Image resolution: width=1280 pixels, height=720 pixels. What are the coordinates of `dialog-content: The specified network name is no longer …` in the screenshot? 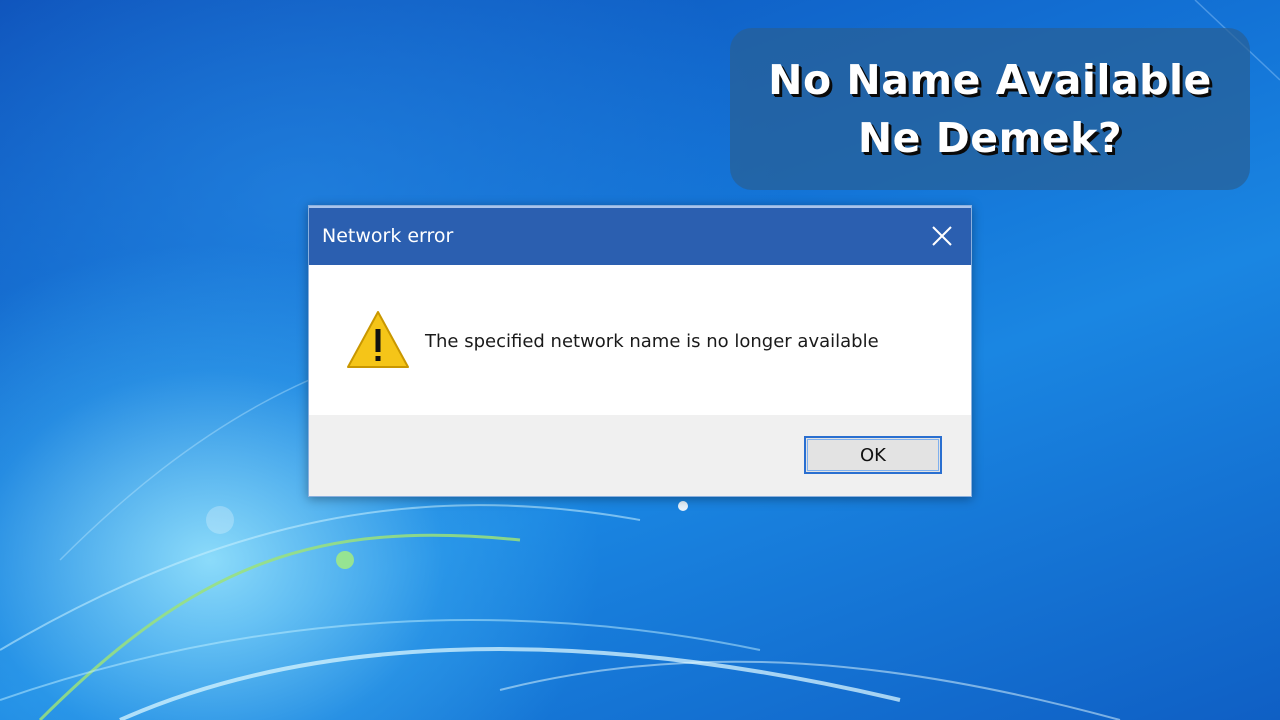 It's located at (640, 340).